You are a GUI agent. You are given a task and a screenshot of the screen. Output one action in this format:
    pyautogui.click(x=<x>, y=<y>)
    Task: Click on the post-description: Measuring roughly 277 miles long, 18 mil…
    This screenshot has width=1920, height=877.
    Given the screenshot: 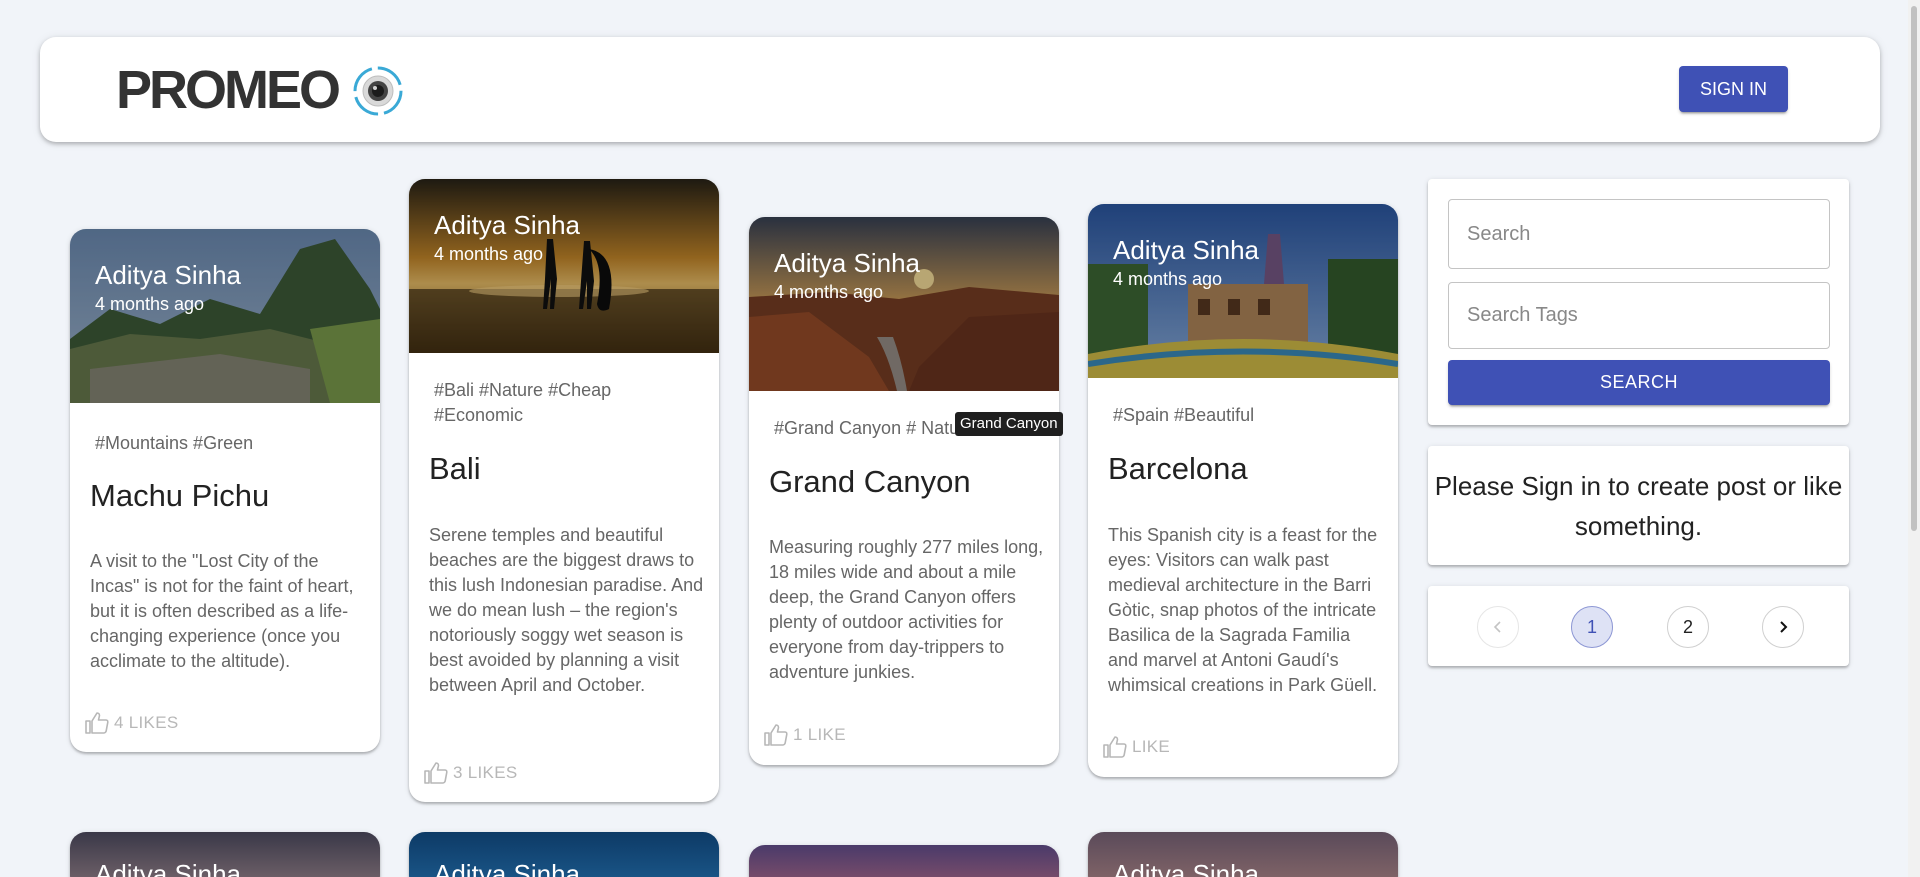 What is the action you would take?
    pyautogui.click(x=906, y=609)
    